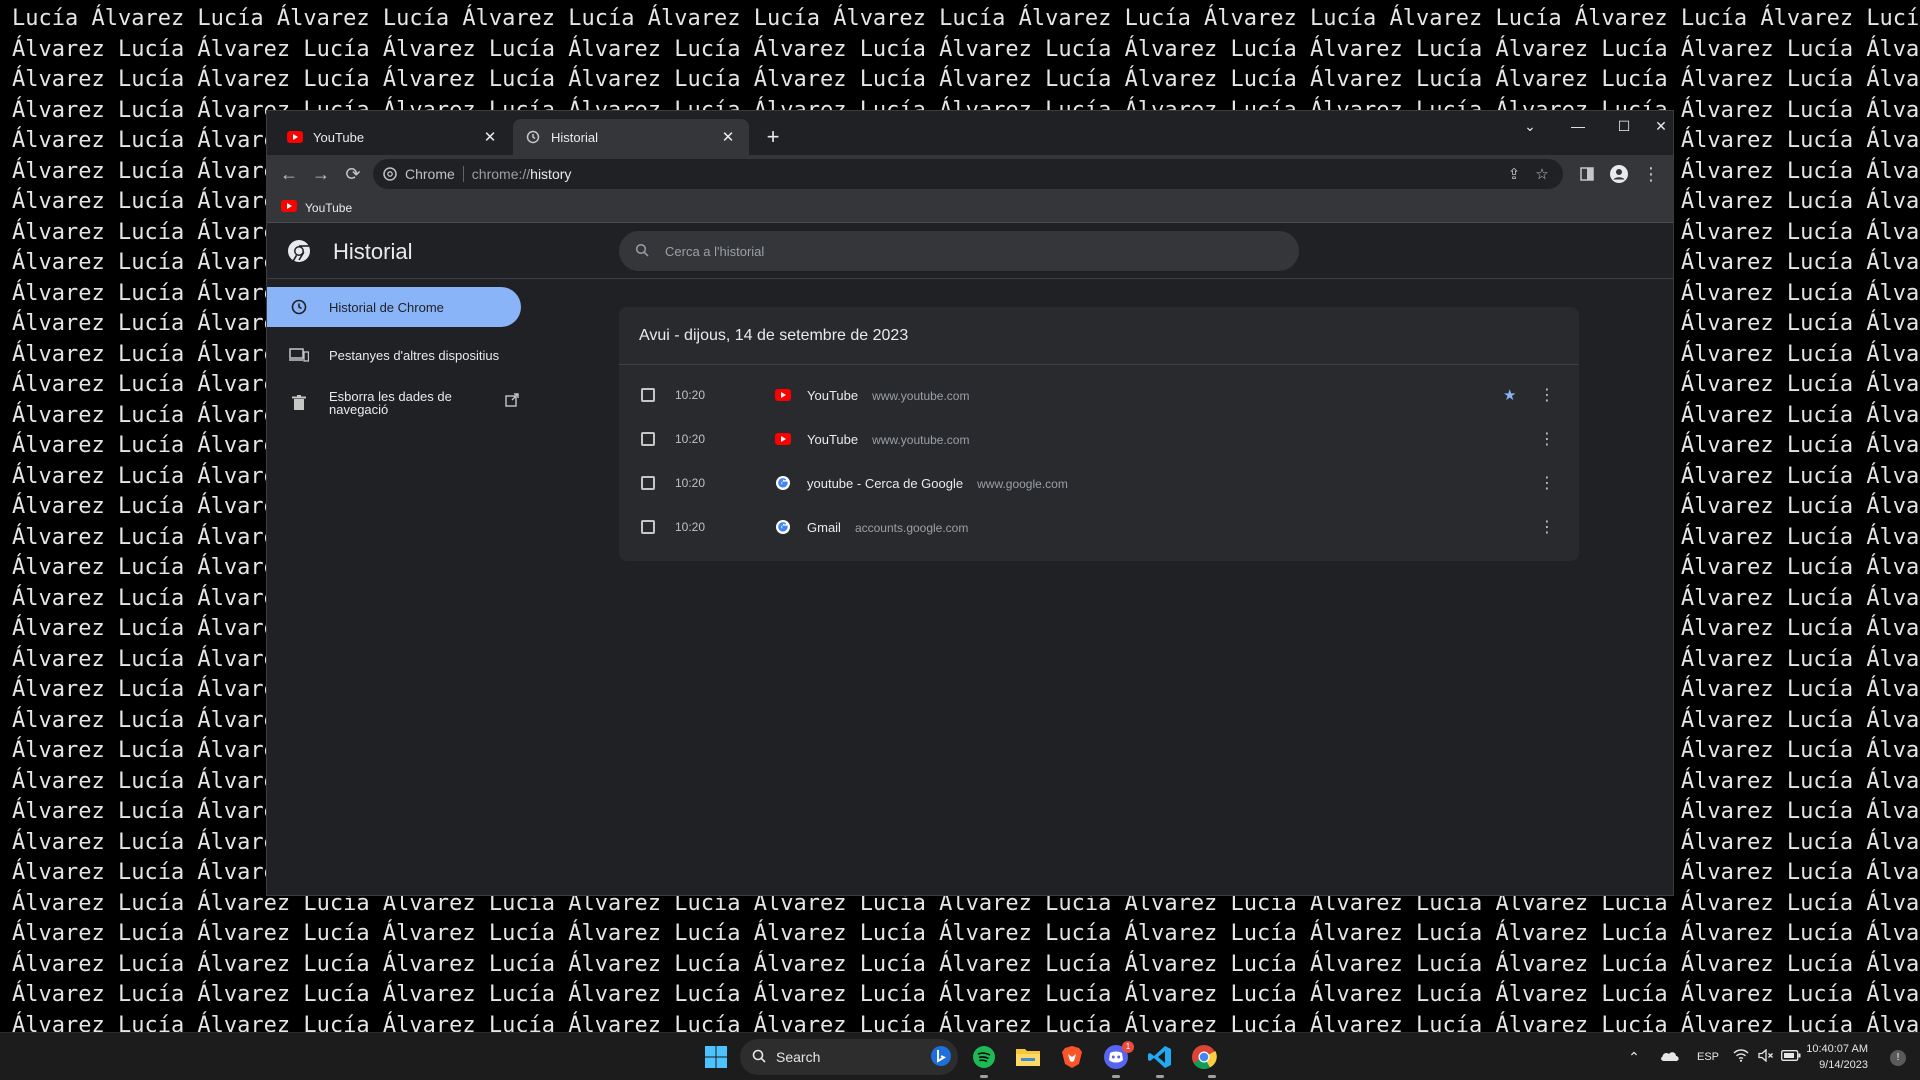 The width and height of the screenshot is (1920, 1080). Describe the element at coordinates (321, 174) in the screenshot. I see `forward-button: →` at that location.